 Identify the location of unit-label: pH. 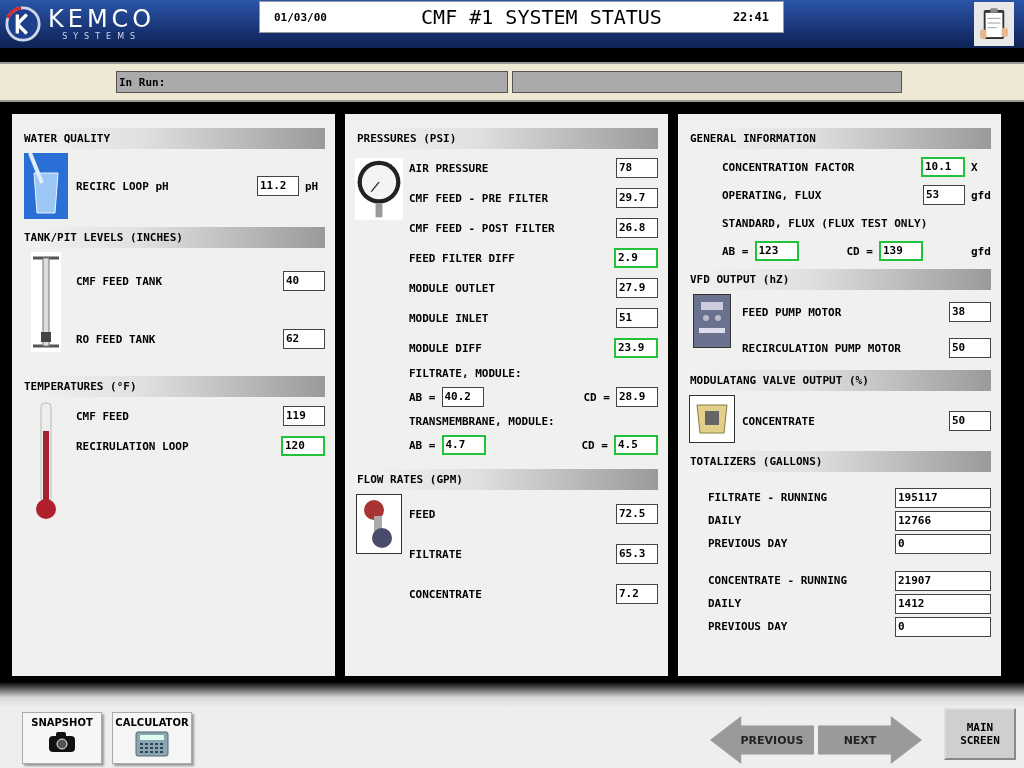
(312, 186).